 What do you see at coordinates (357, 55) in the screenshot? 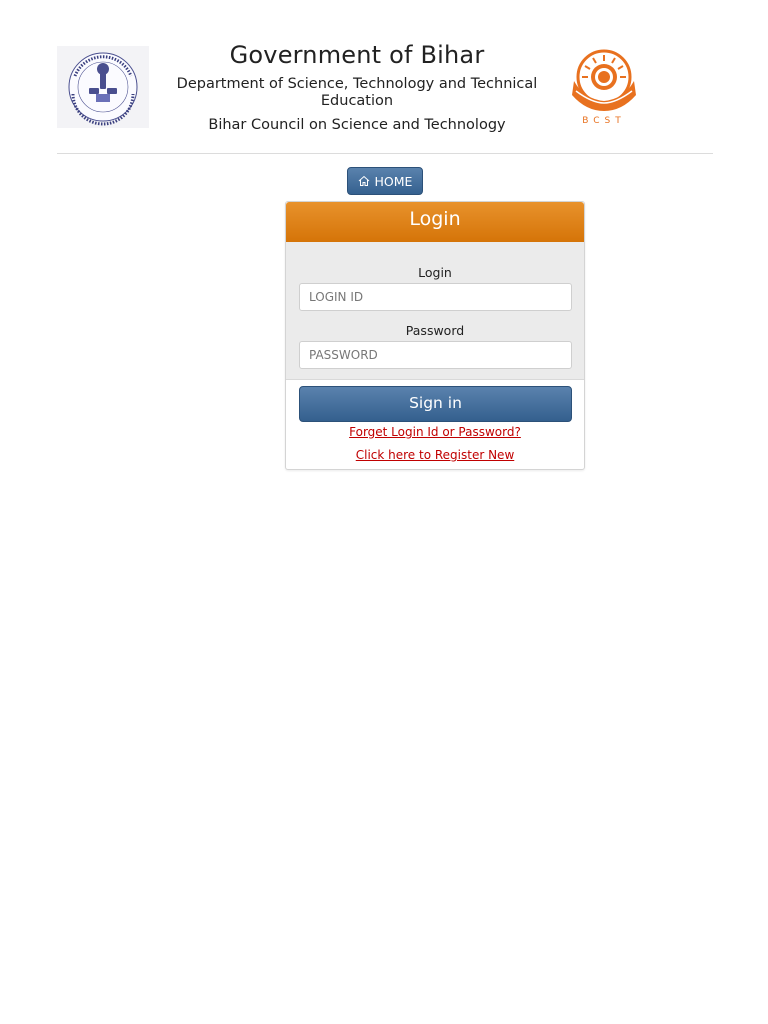
I see `page-title: Government of Bihar` at bounding box center [357, 55].